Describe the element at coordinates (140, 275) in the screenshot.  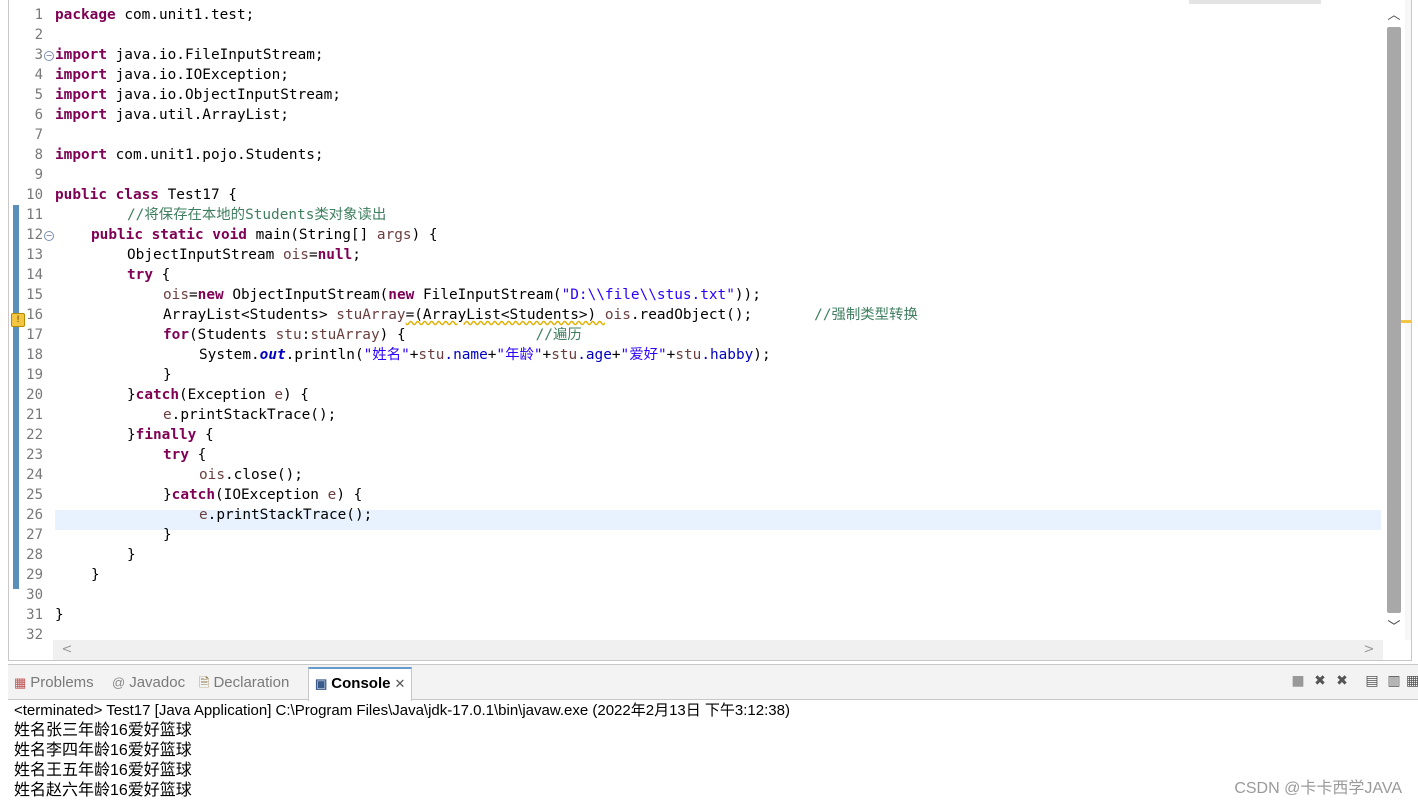
I see `code-token: try` at that location.